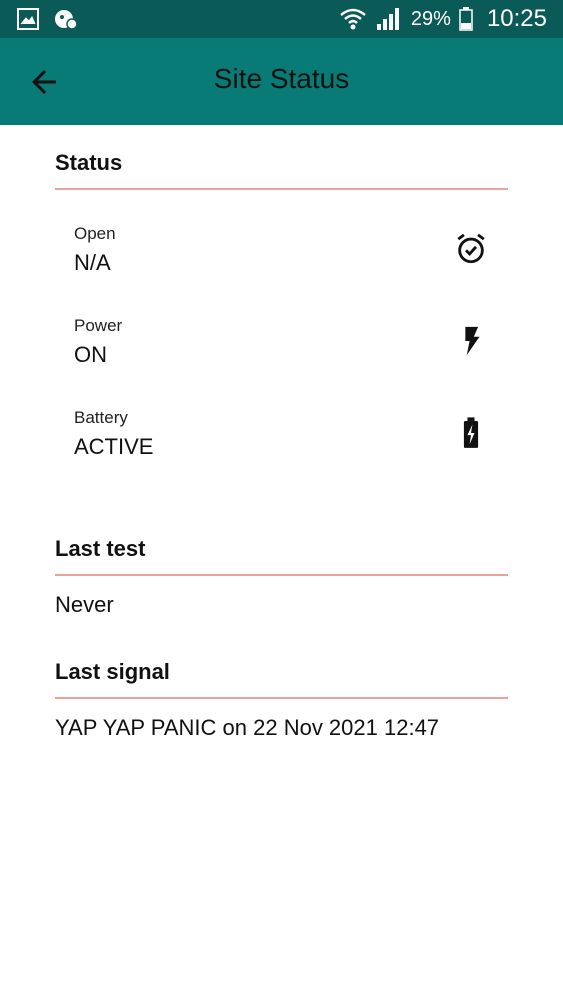 This screenshot has width=563, height=1000. I want to click on last-signal-section: Last signal, so click(281, 679).